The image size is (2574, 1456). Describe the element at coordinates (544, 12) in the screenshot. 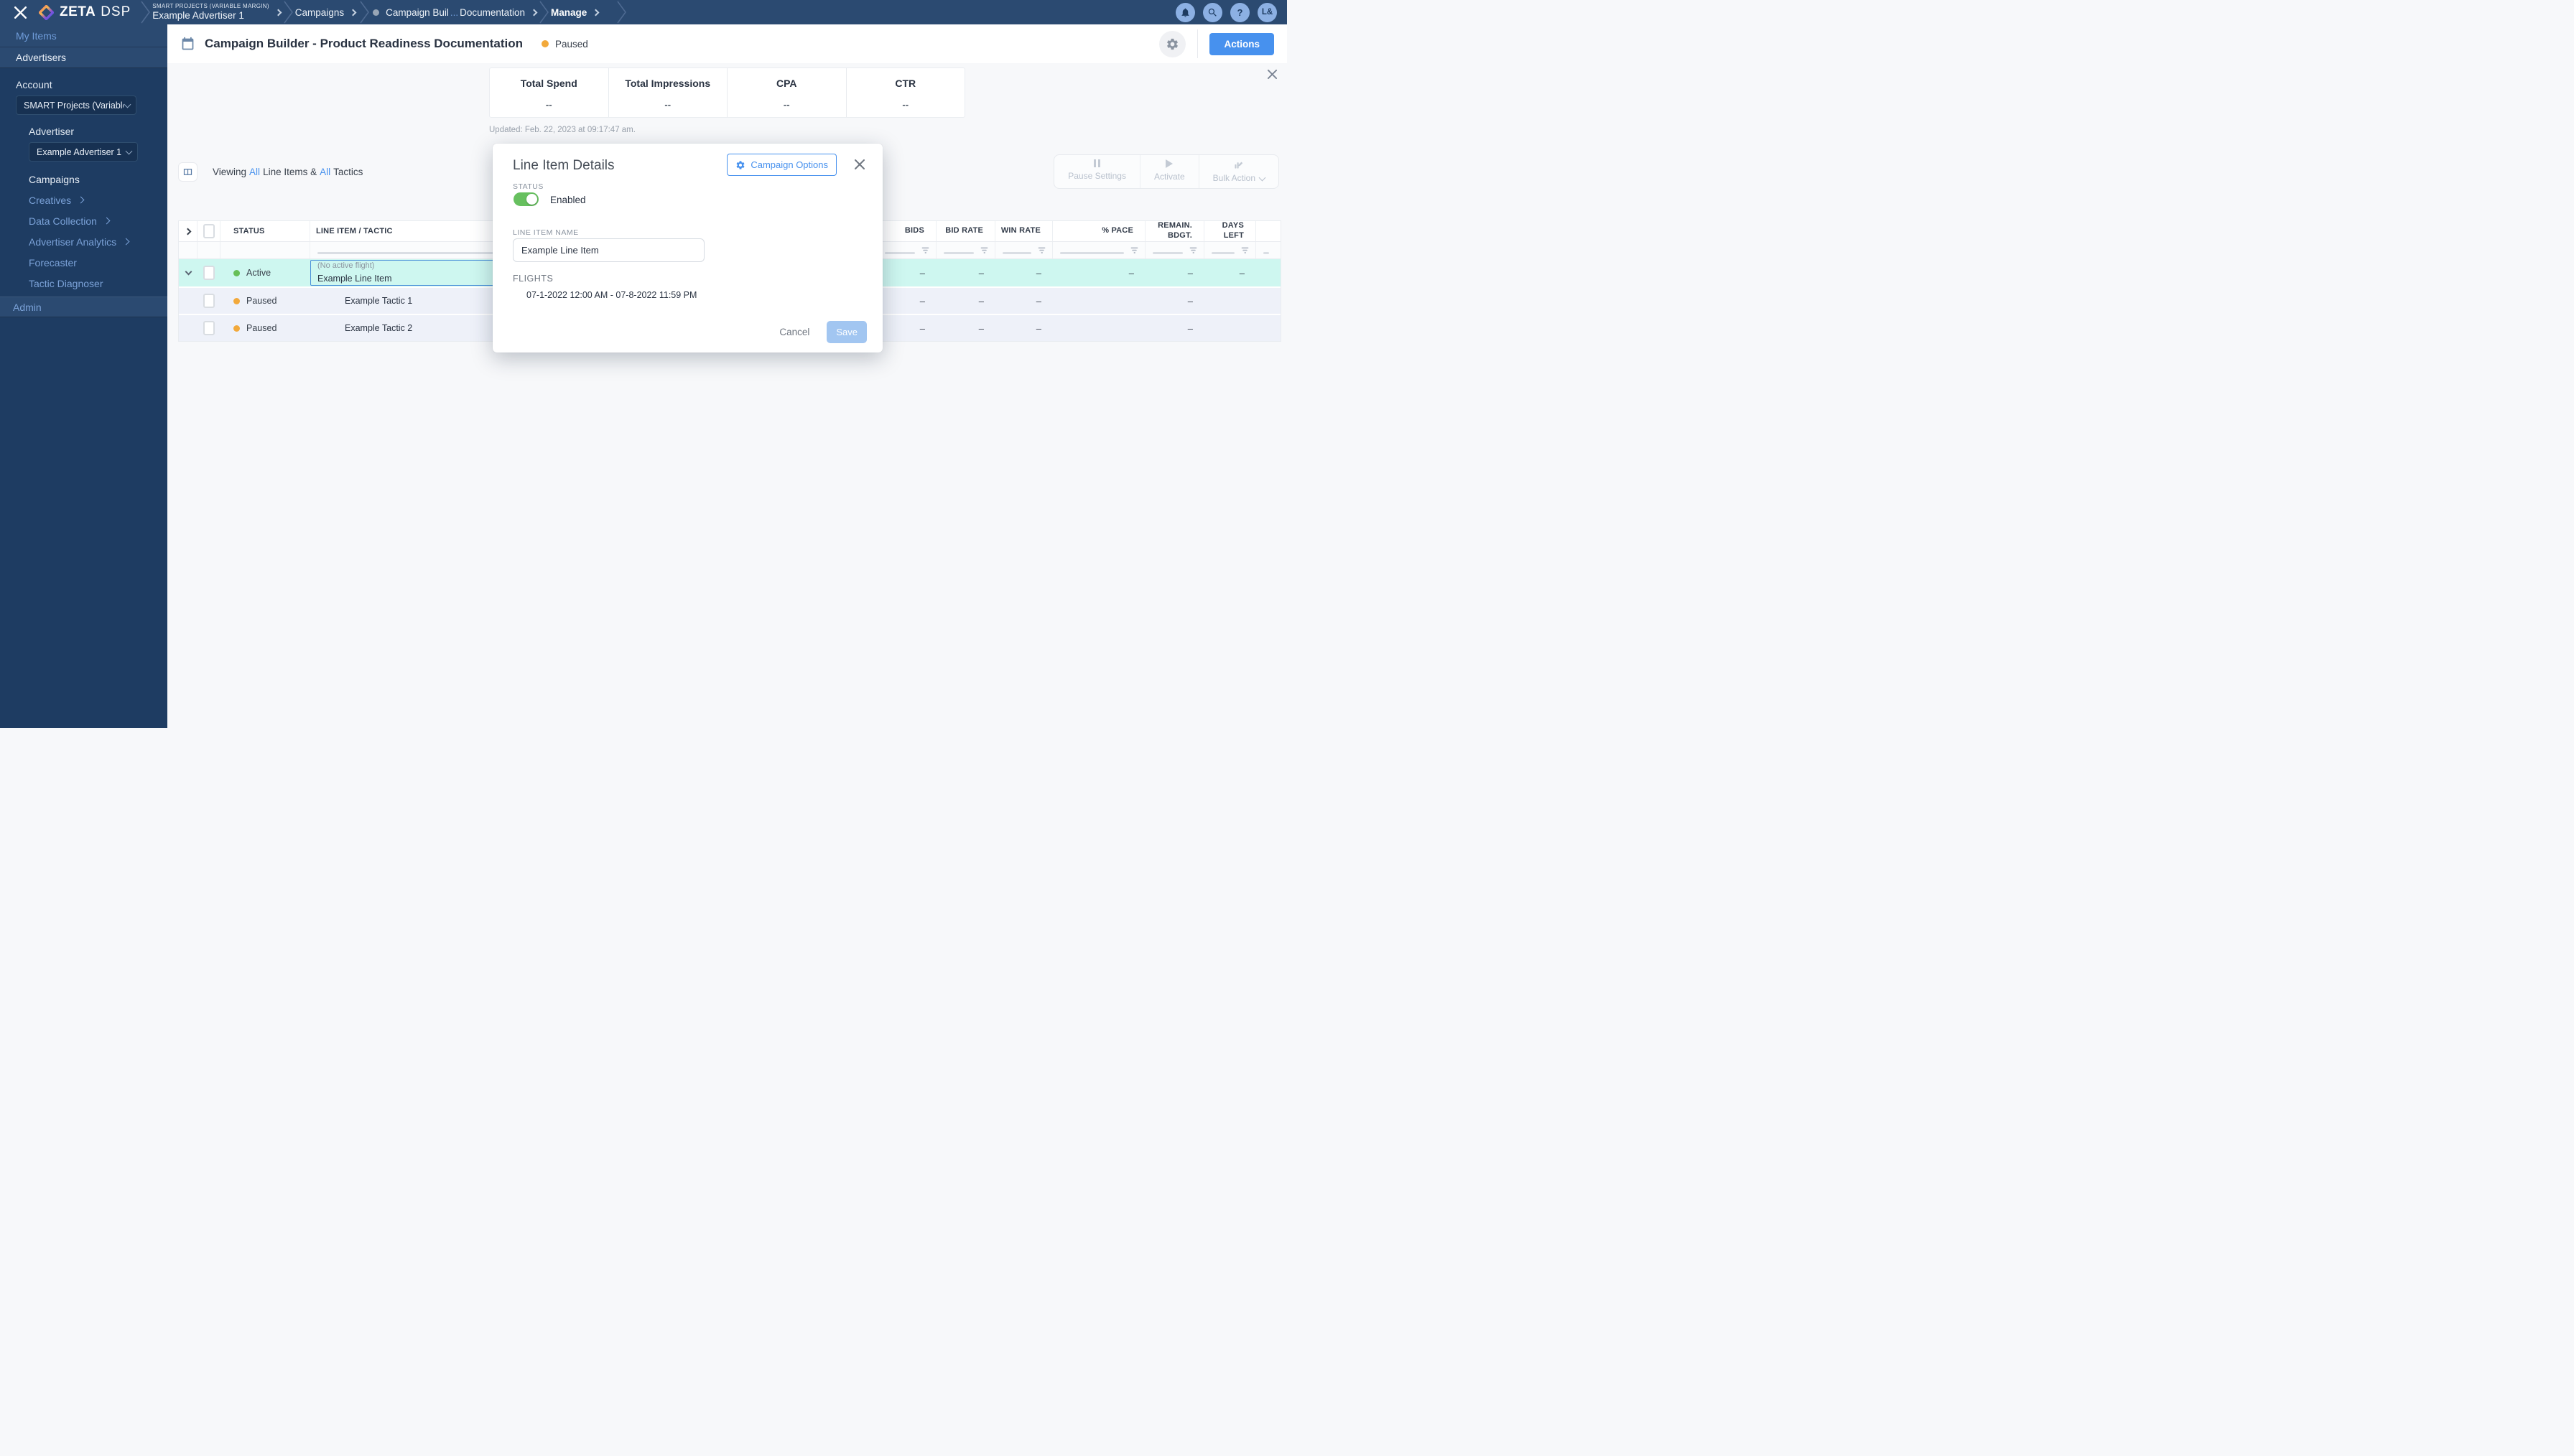

I see `breadcrumb-separator-icon` at that location.